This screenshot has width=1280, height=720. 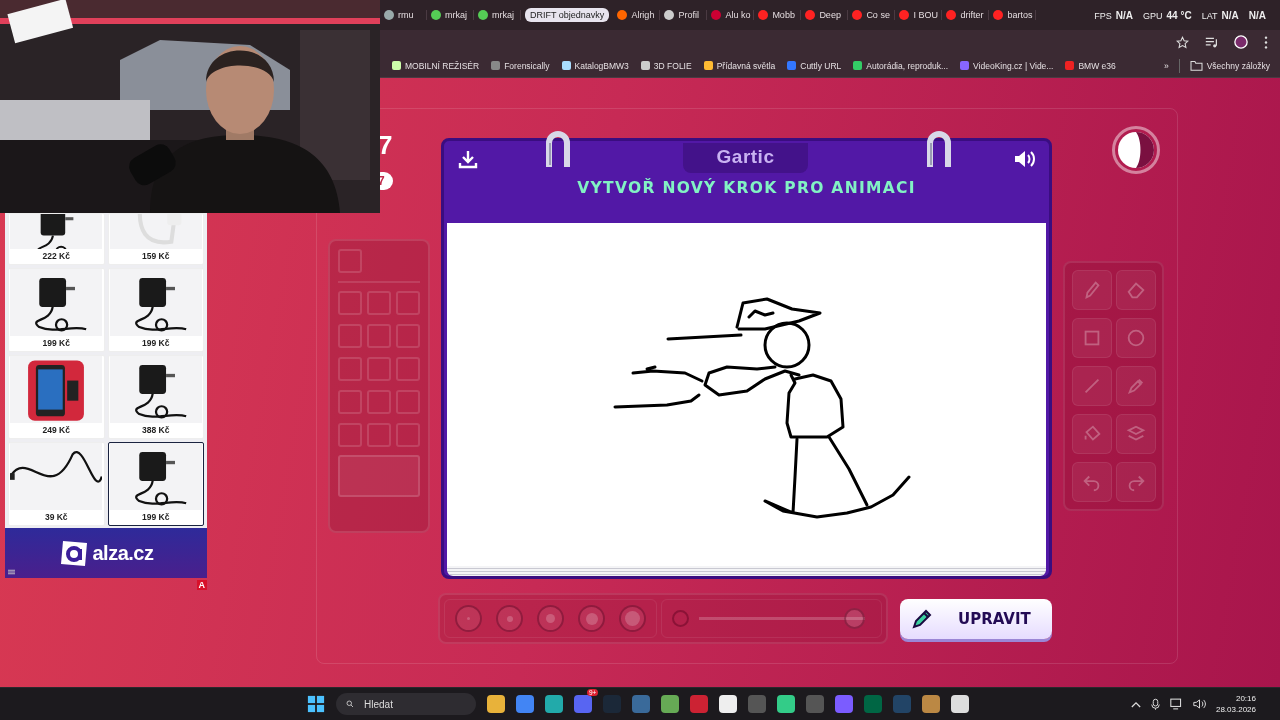 What do you see at coordinates (966, 15) in the screenshot?
I see `browser-tab: drifter` at bounding box center [966, 15].